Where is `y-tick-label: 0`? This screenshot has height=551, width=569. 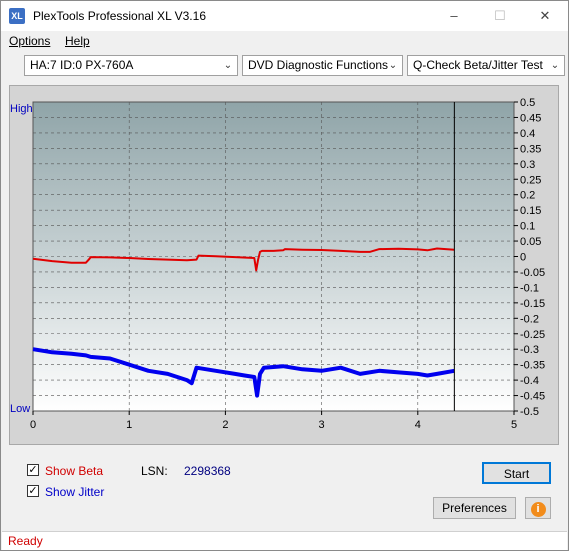
y-tick-label: 0 is located at coordinates (523, 258).